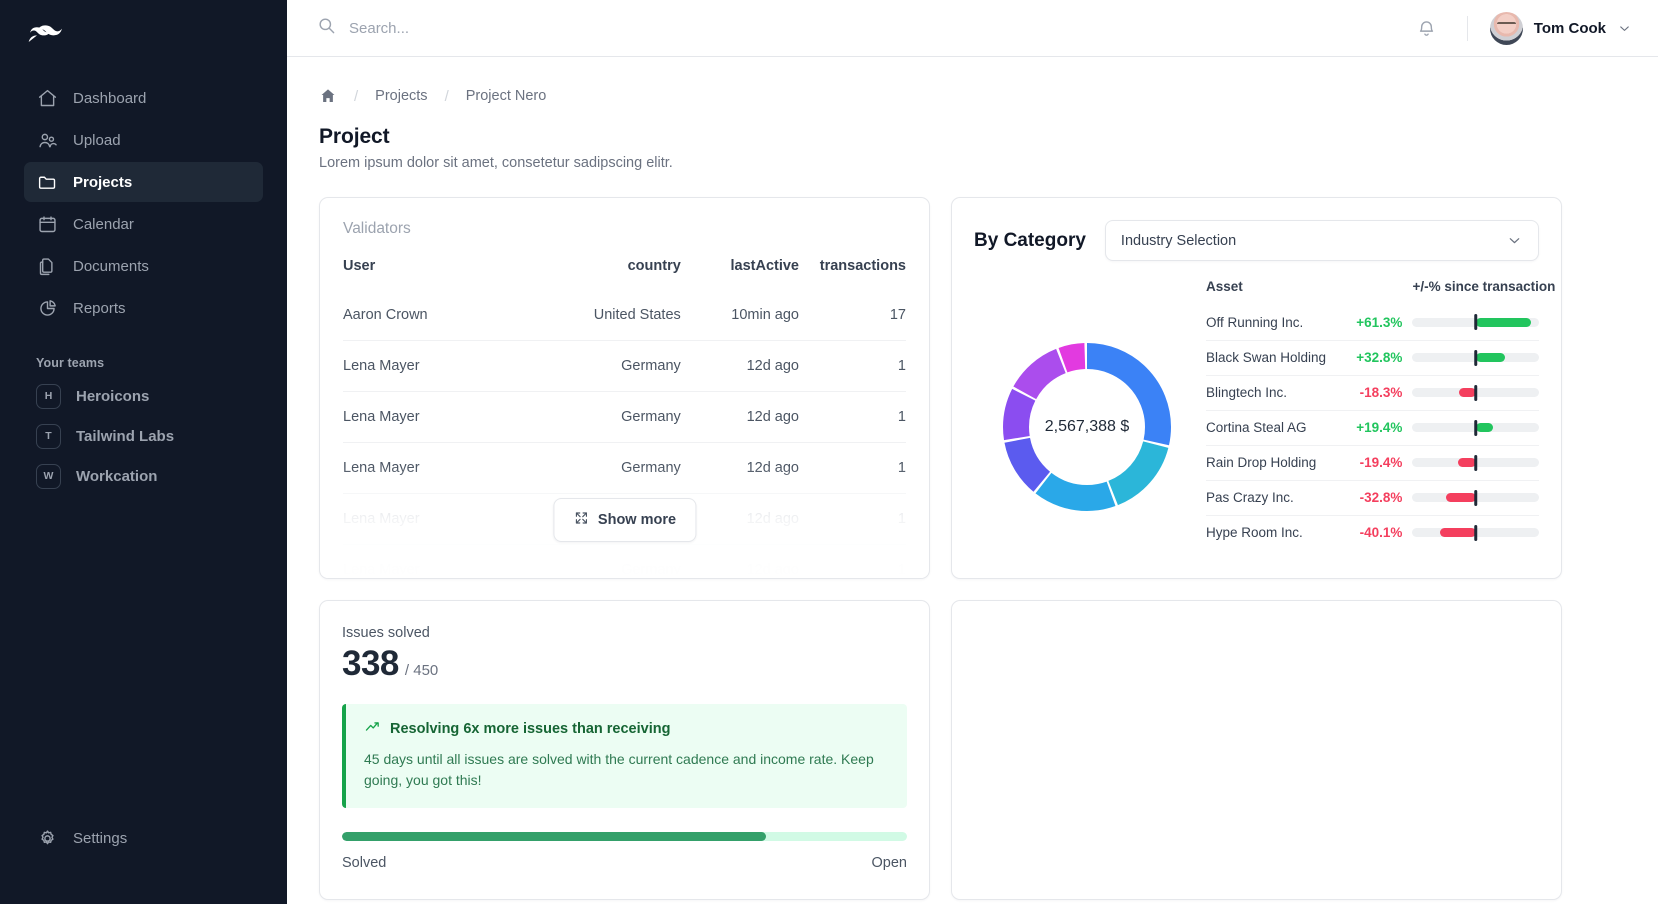  Describe the element at coordinates (1273, 497) in the screenshot. I see `asset-name: Pas Crazy Inc.` at that location.